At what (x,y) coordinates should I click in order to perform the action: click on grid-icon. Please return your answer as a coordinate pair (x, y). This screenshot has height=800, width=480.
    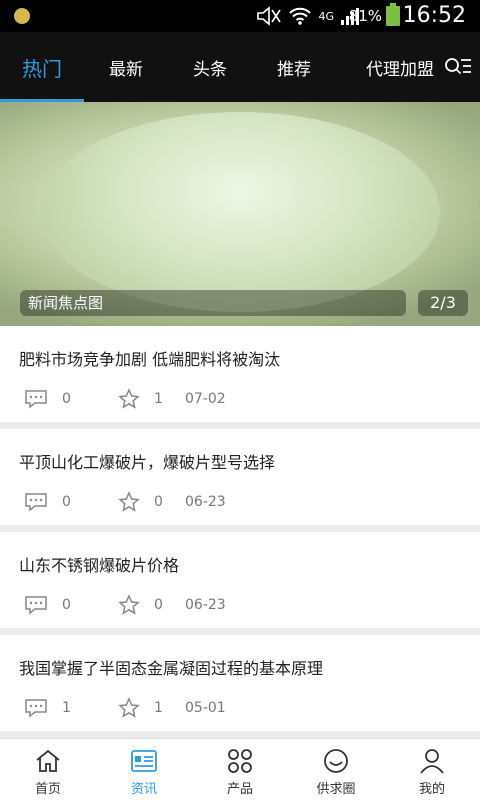
    Looking at the image, I should click on (240, 761).